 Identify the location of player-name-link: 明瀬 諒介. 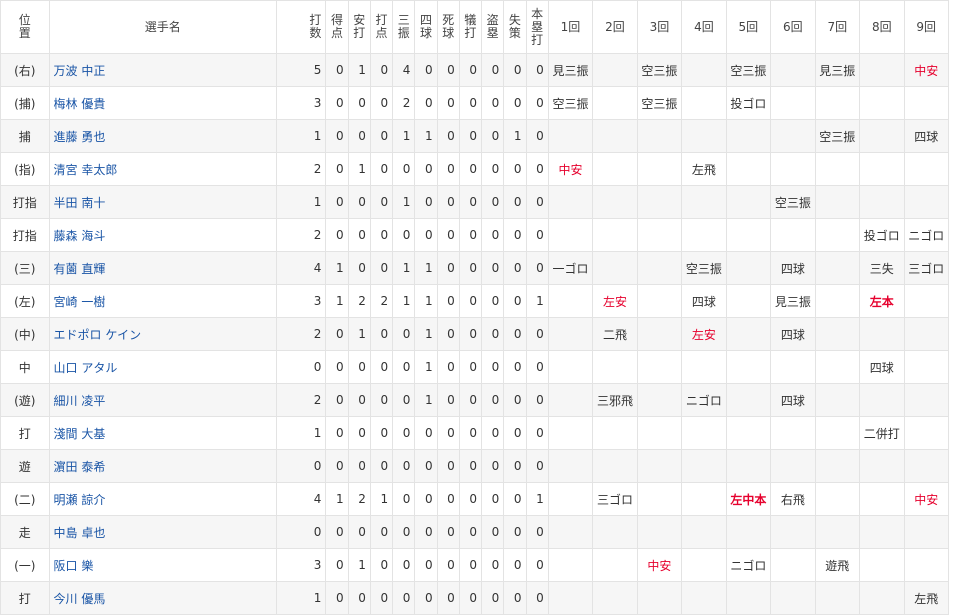
(162, 499).